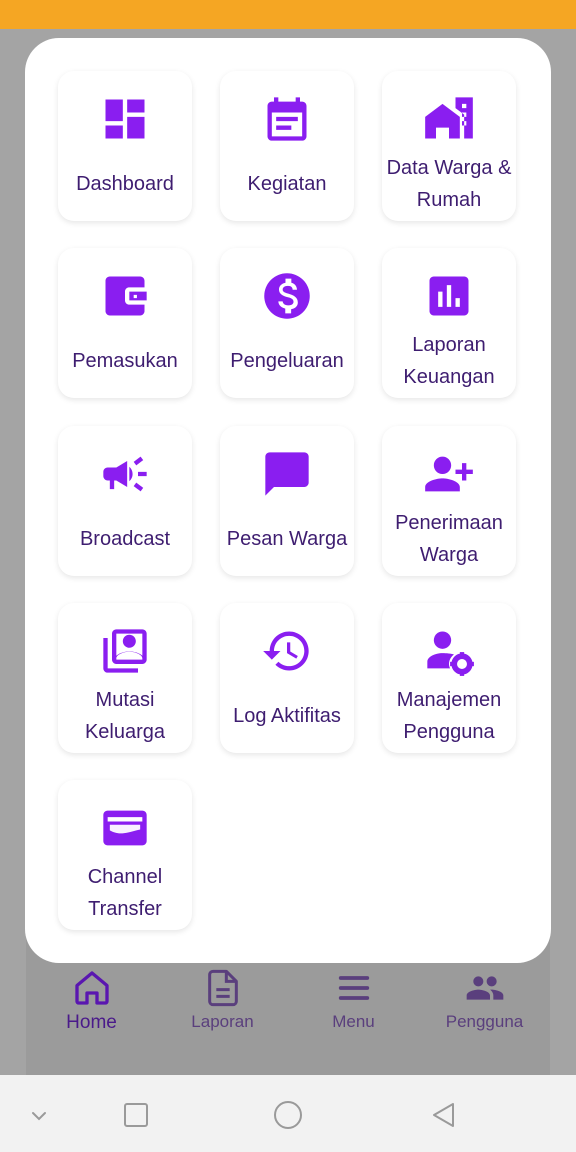  I want to click on menu-item-pemasukan: Pemasukan, so click(125, 323).